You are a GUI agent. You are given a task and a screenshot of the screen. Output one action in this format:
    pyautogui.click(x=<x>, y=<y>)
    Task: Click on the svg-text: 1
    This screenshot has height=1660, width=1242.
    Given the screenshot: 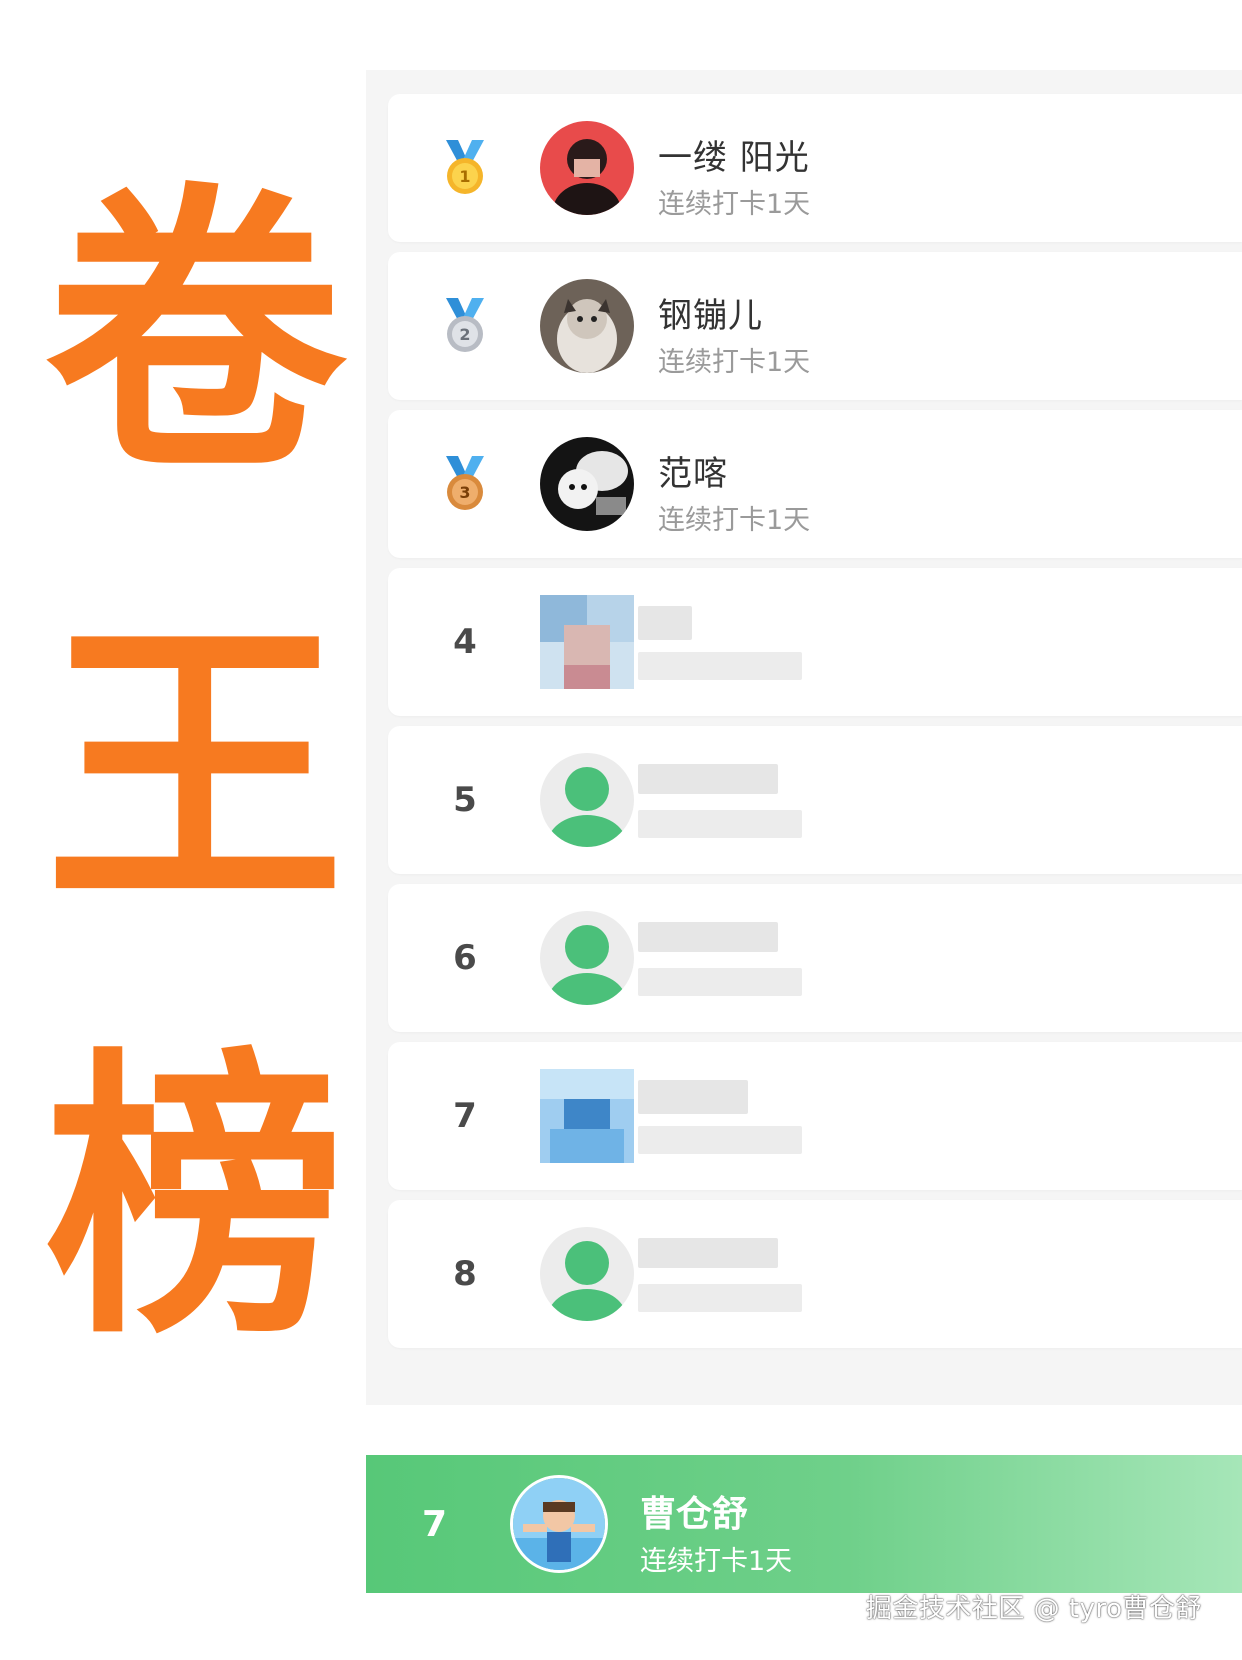 What is the action you would take?
    pyautogui.click(x=464, y=176)
    